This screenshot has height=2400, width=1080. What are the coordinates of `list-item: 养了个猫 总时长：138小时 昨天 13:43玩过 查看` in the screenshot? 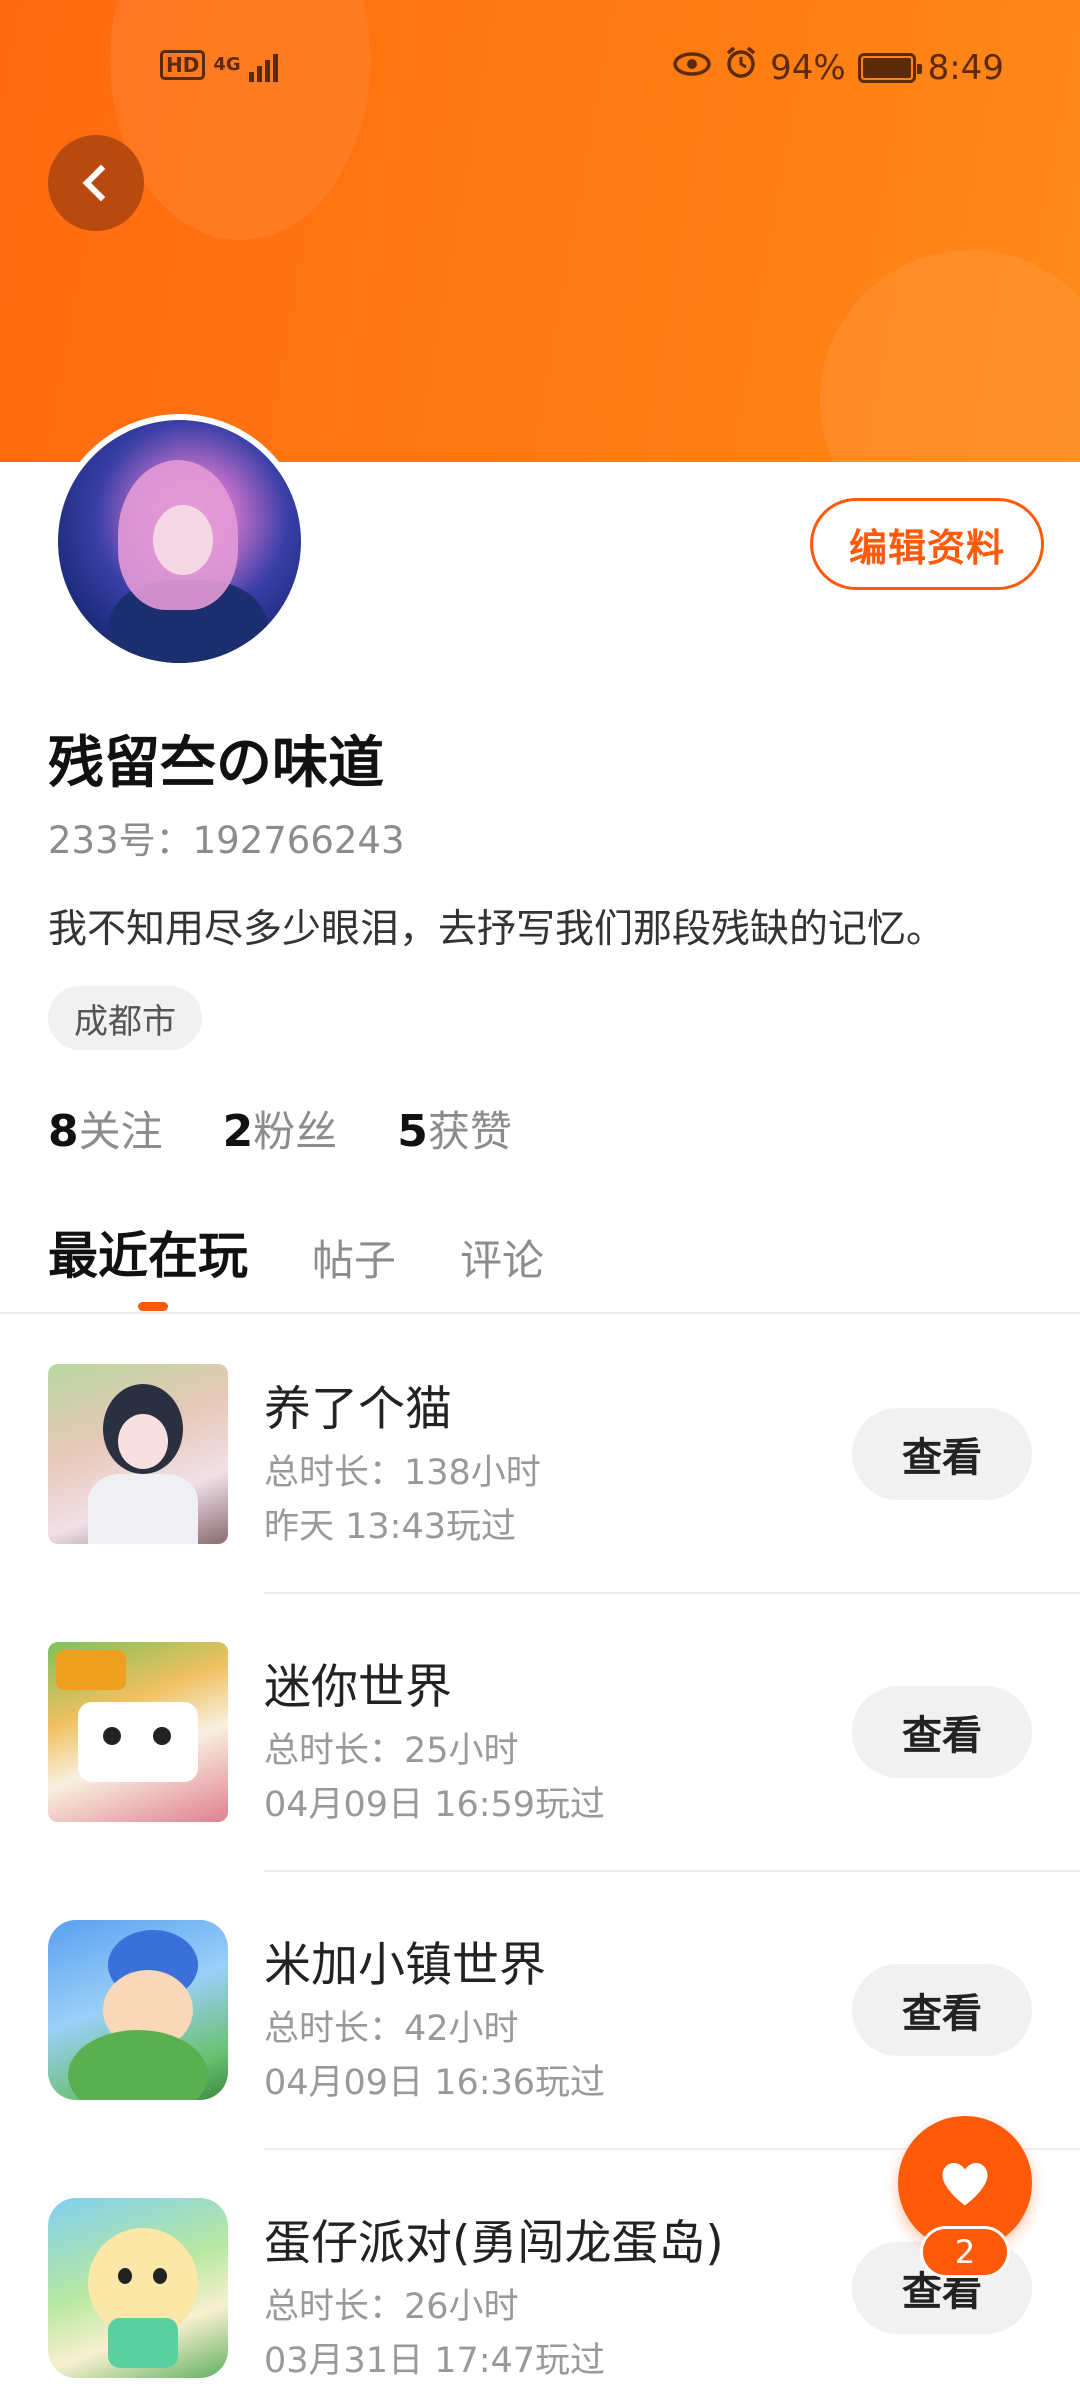 It's located at (540, 1503).